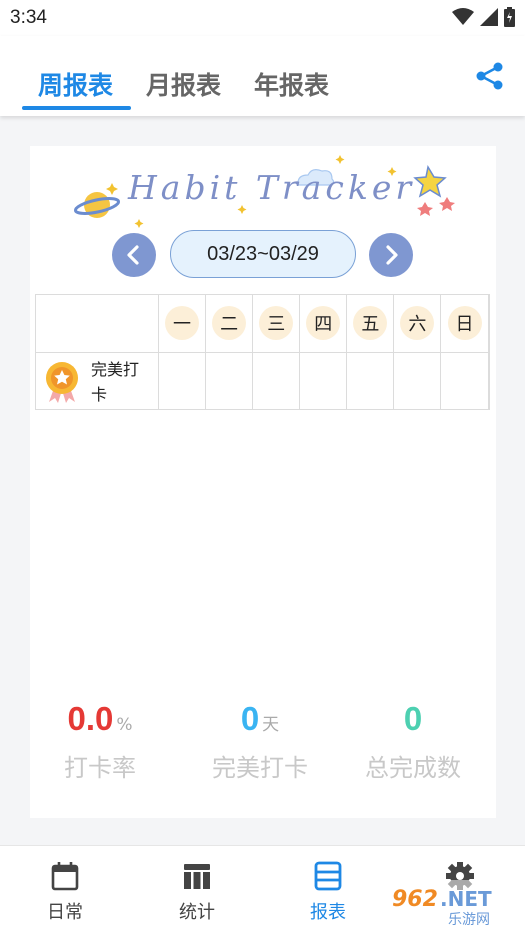 This screenshot has height=933, width=525. Describe the element at coordinates (197, 889) in the screenshot. I see `nav-statistics: 统计` at that location.